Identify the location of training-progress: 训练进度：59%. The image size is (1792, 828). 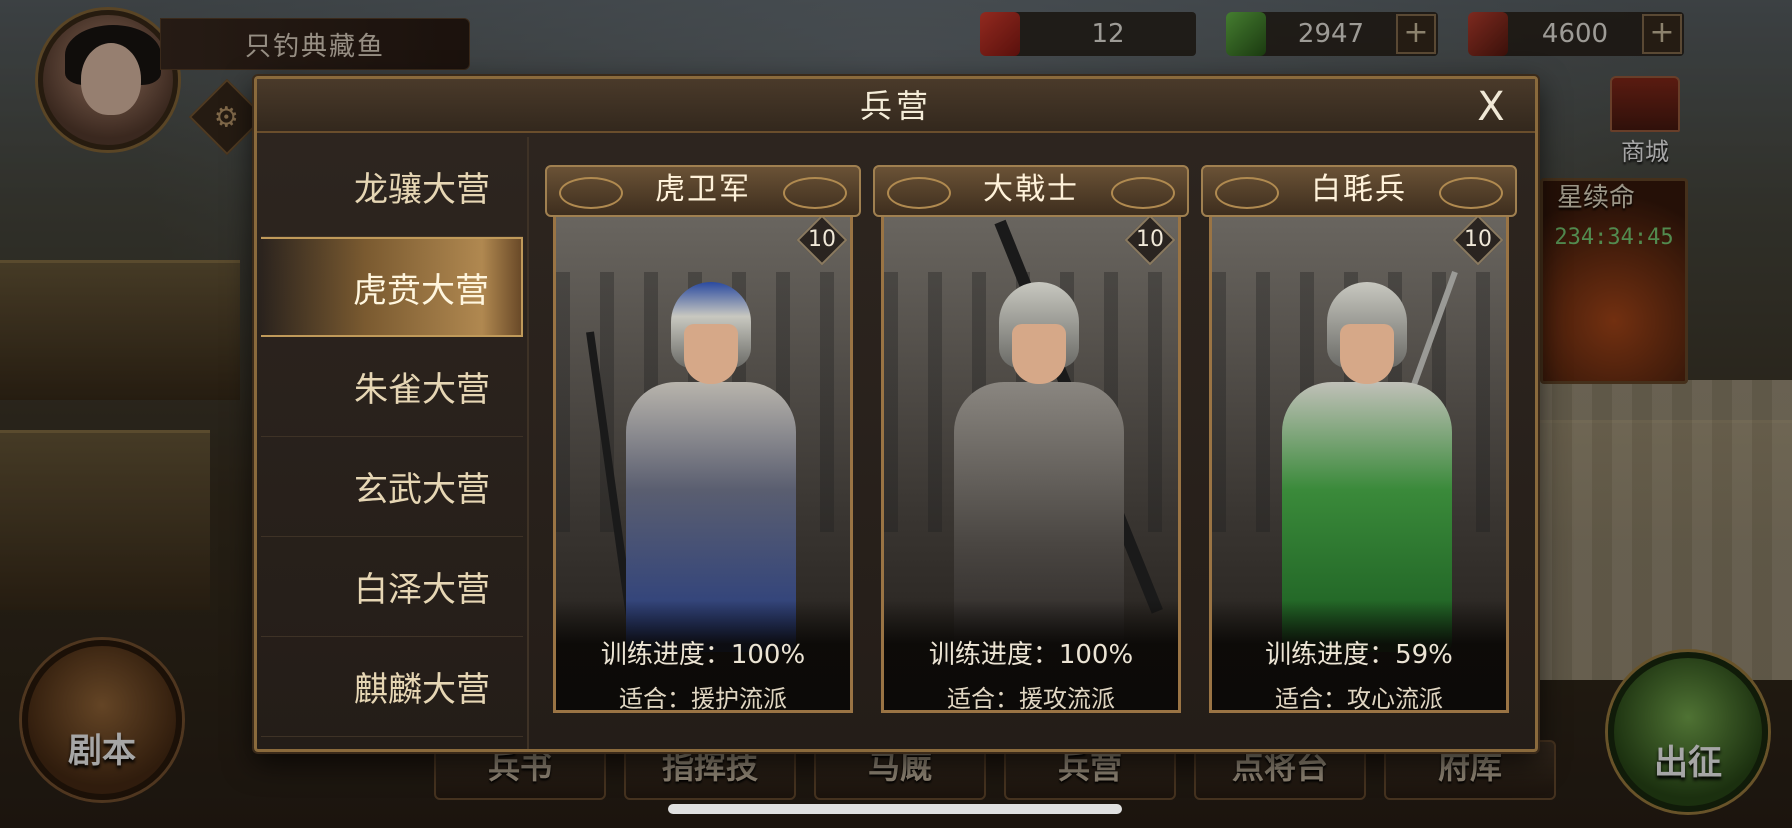
(1359, 655).